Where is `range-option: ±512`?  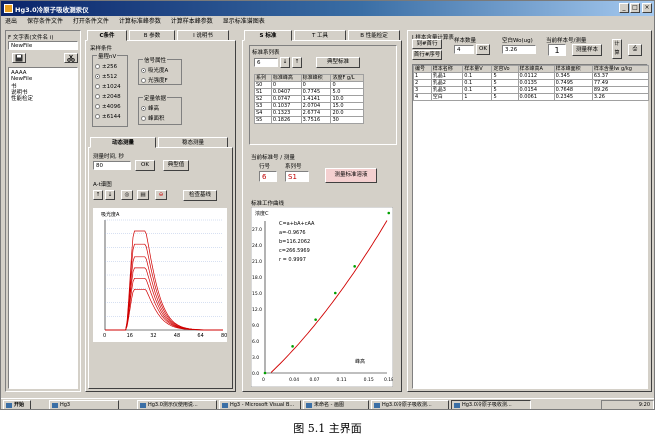
range-option: ±512 is located at coordinates (106, 77).